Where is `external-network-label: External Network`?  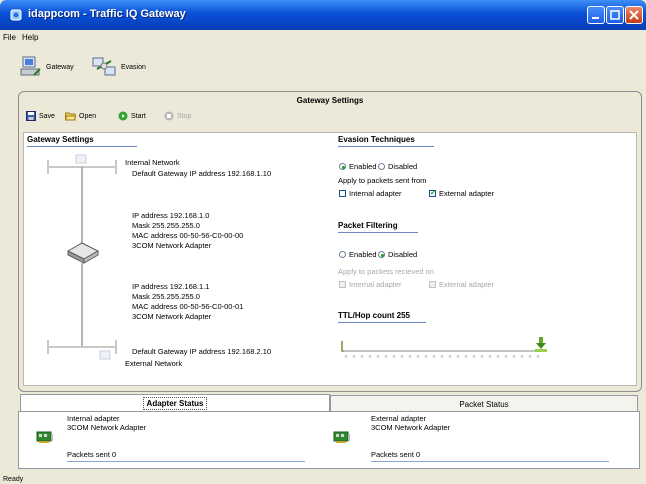
external-network-label: External Network is located at coordinates (154, 363).